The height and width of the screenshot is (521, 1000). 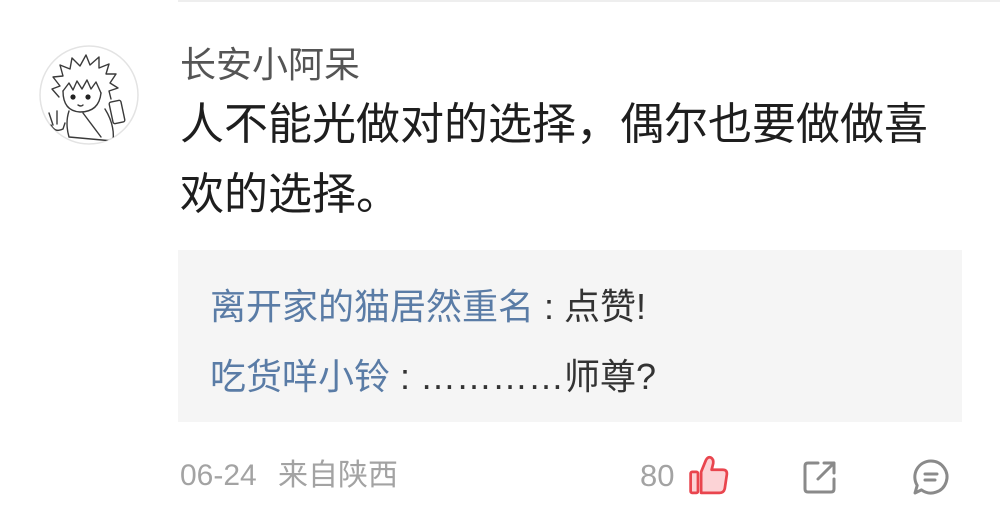 I want to click on thumbs-up-icon, so click(x=709, y=475).